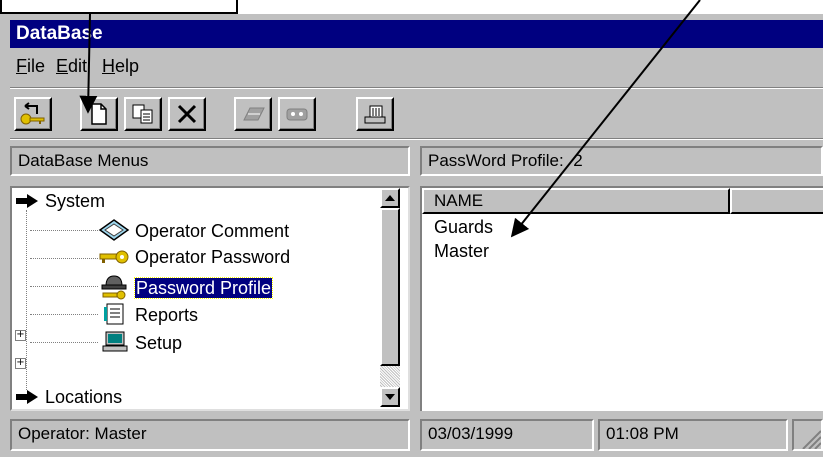  Describe the element at coordinates (496, 160) in the screenshot. I see `right-panel-title: PassWord Profile:` at that location.